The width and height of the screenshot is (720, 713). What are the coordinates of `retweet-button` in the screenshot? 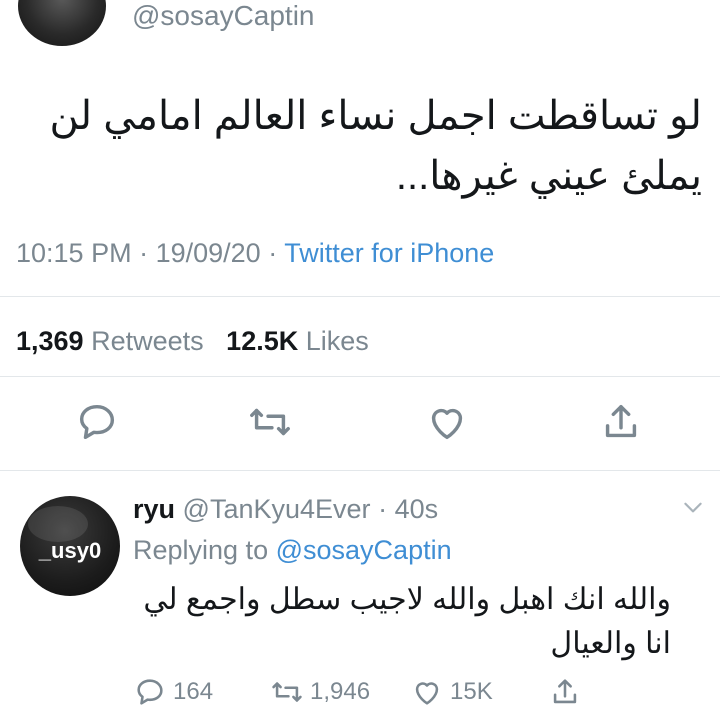 It's located at (270, 422).